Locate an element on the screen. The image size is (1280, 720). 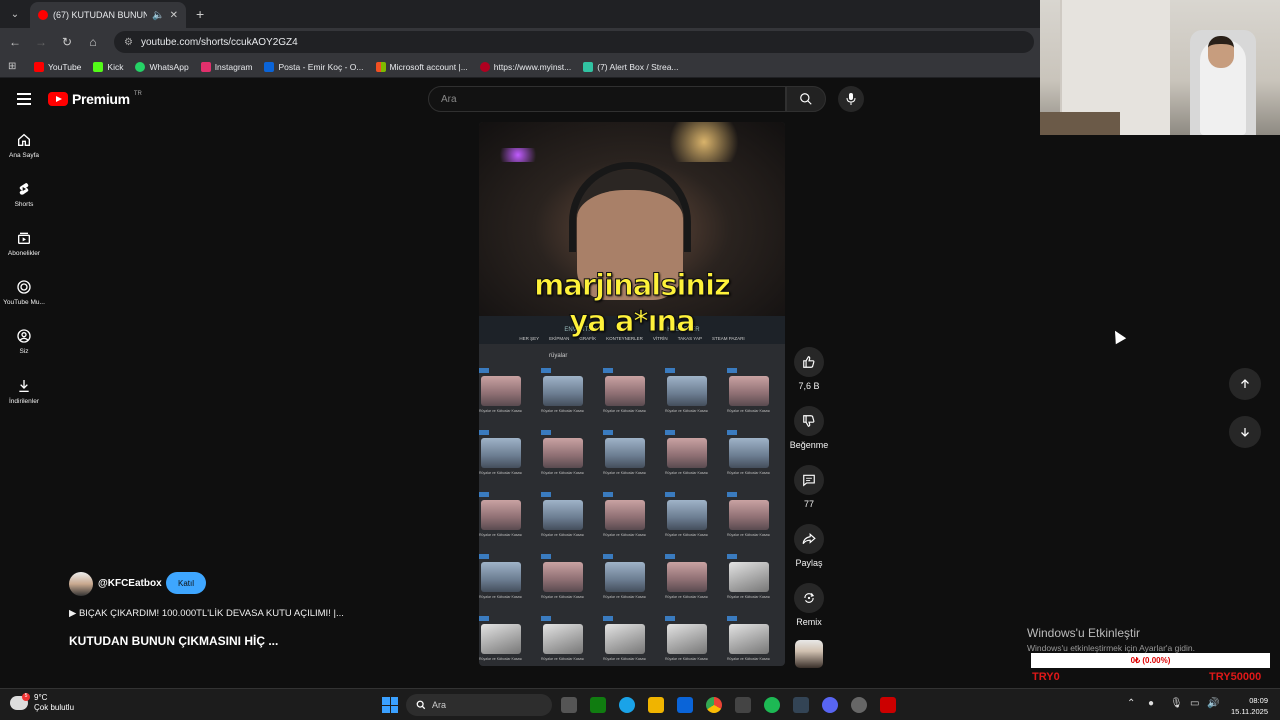
comments-button: 77 is located at coordinates (809, 487).